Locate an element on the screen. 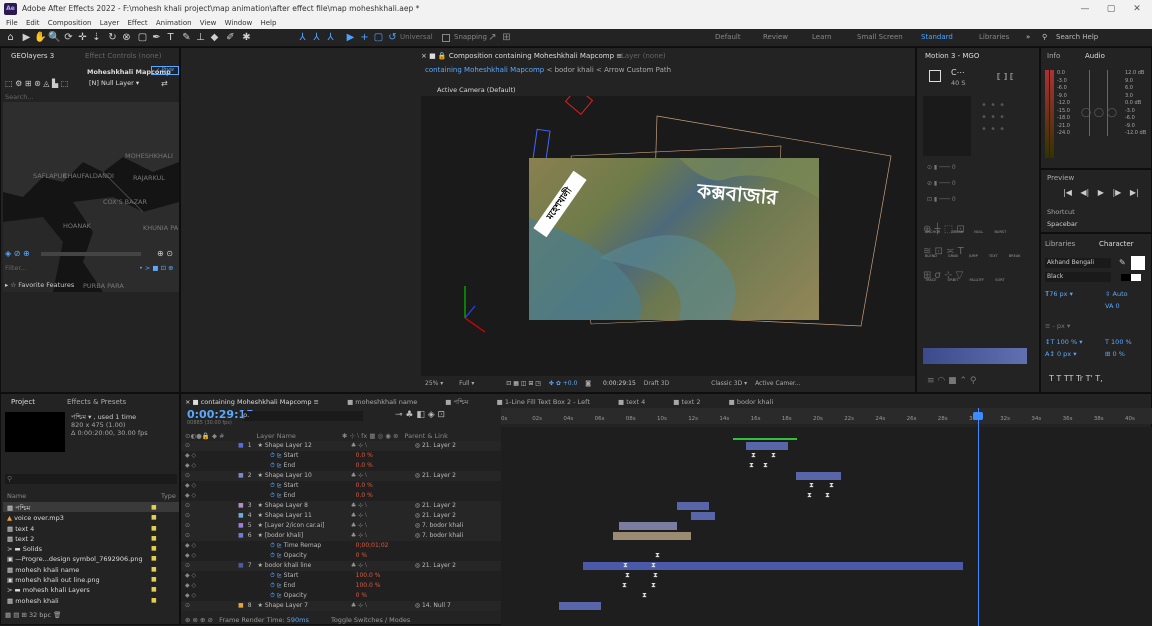 The image size is (1152, 626). roto-brush-tool-icon: ✐ is located at coordinates (230, 37).